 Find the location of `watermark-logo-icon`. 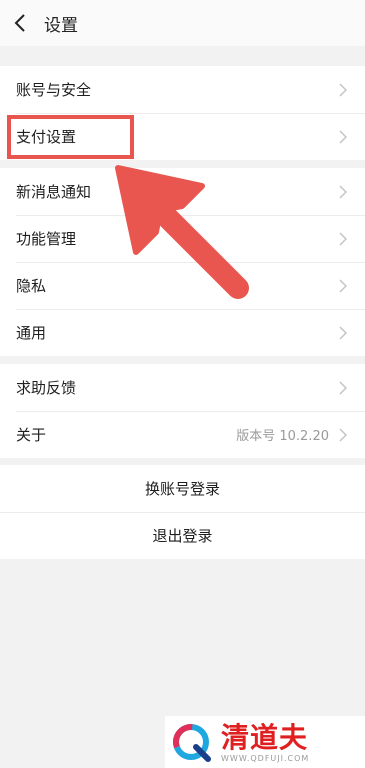

watermark-logo-icon is located at coordinates (191, 742).